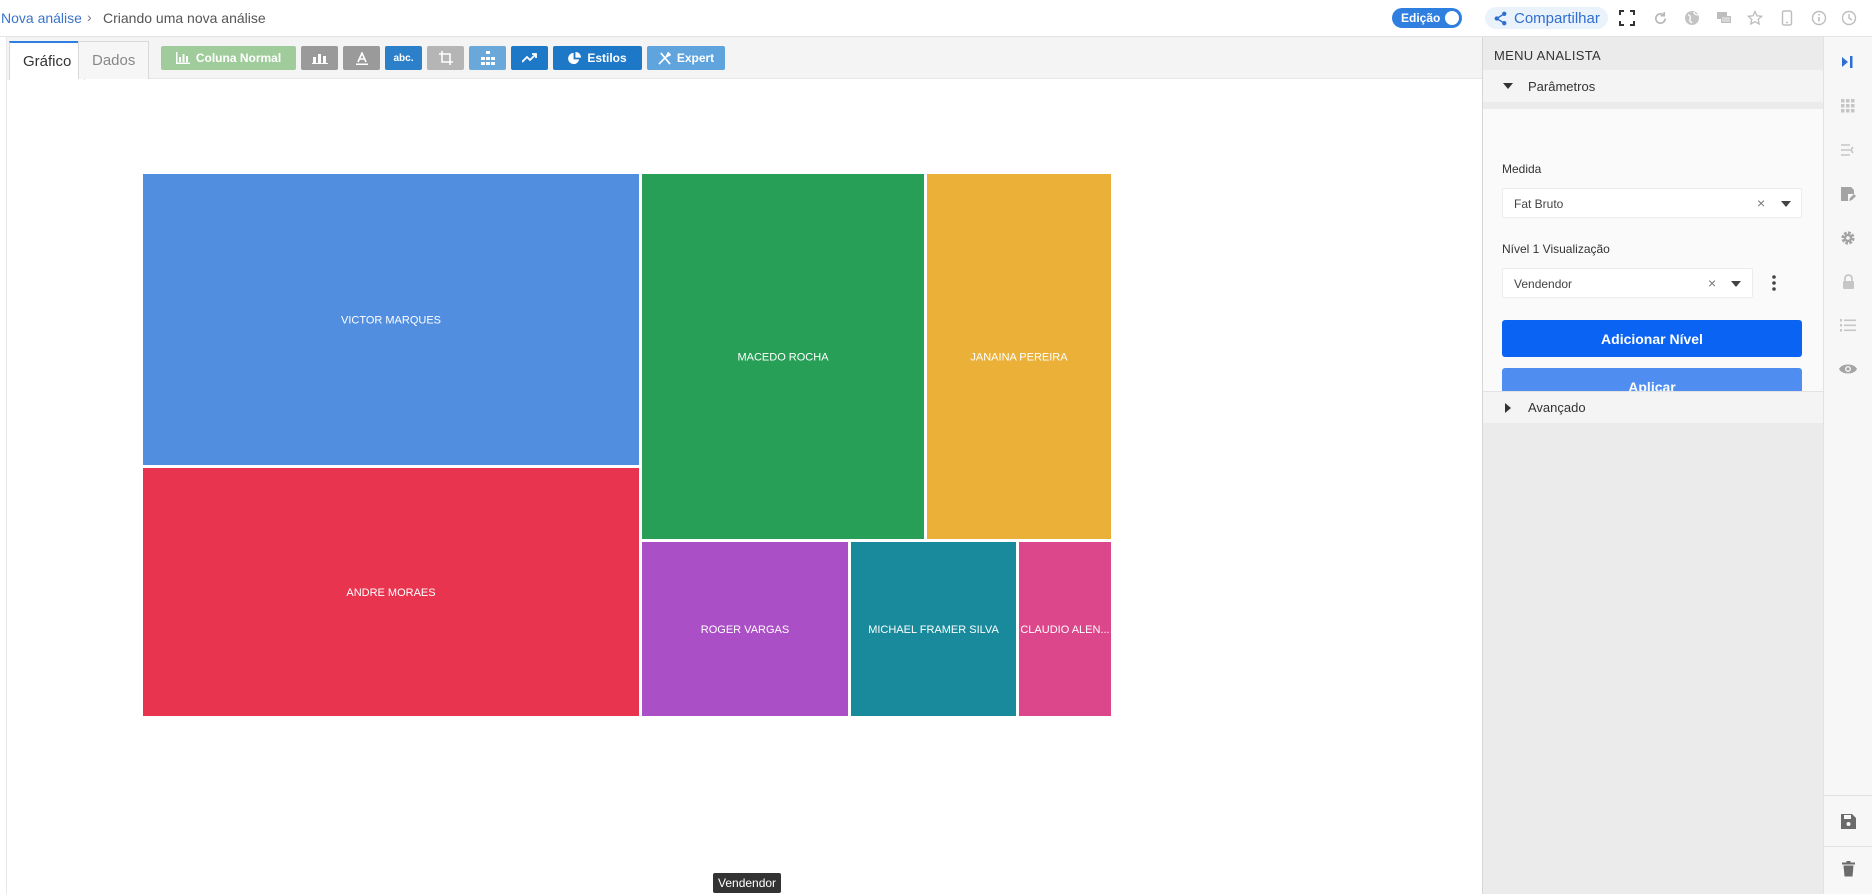  I want to click on clock-icon, so click(1849, 18).